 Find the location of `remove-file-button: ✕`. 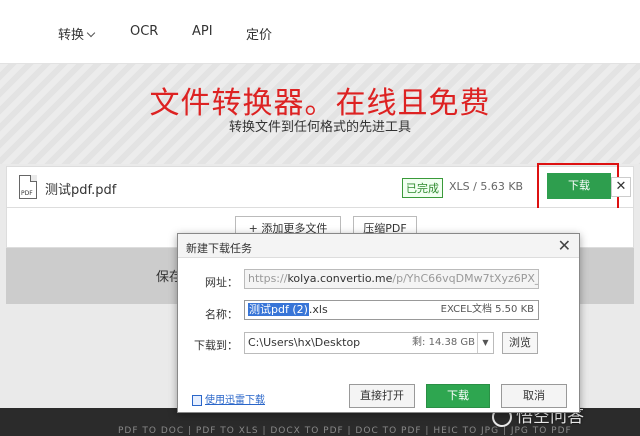

remove-file-button: ✕ is located at coordinates (621, 187).